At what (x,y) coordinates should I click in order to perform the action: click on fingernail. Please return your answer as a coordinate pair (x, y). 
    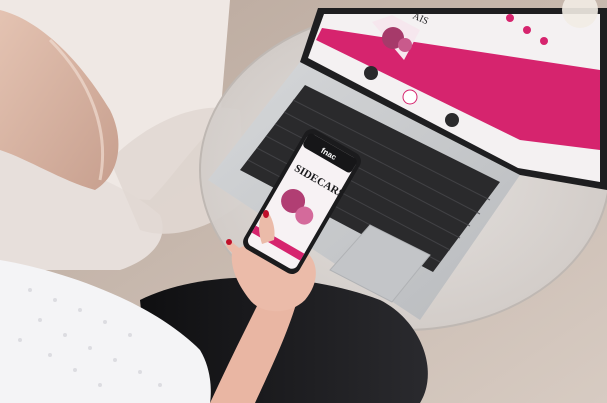
    Looking at the image, I should click on (229, 242).